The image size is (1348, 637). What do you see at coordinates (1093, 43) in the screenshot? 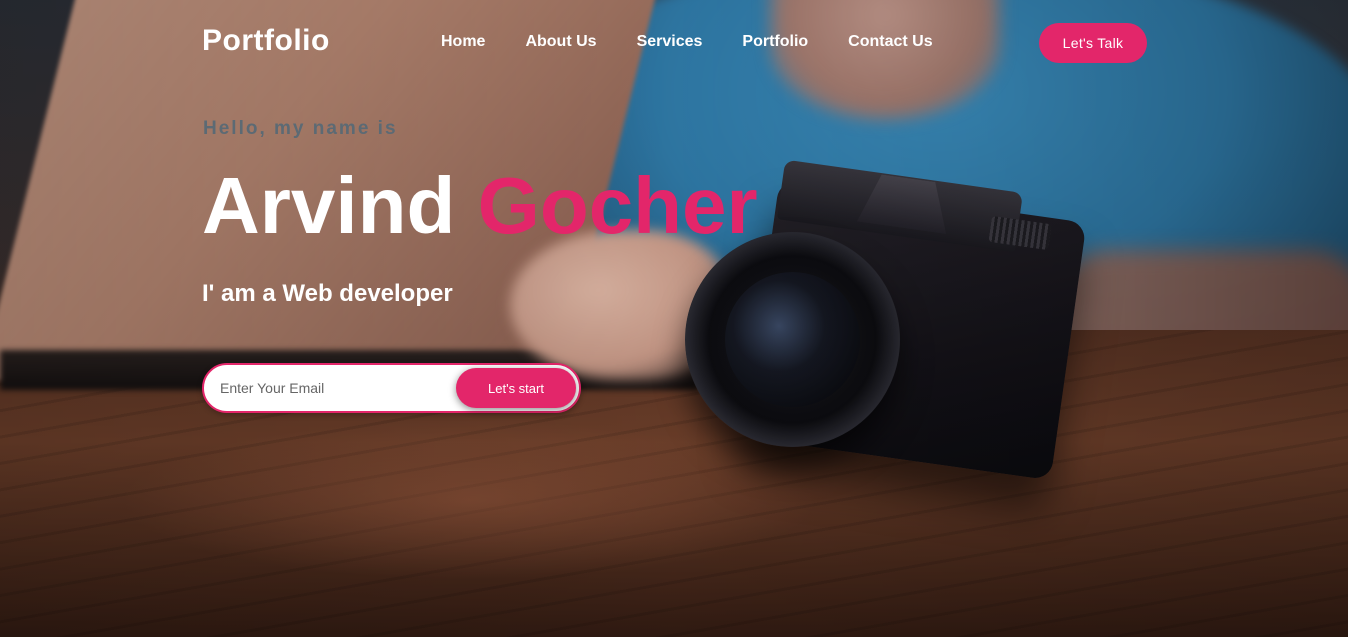
I see `lets-talk-button: Let's Talk` at bounding box center [1093, 43].